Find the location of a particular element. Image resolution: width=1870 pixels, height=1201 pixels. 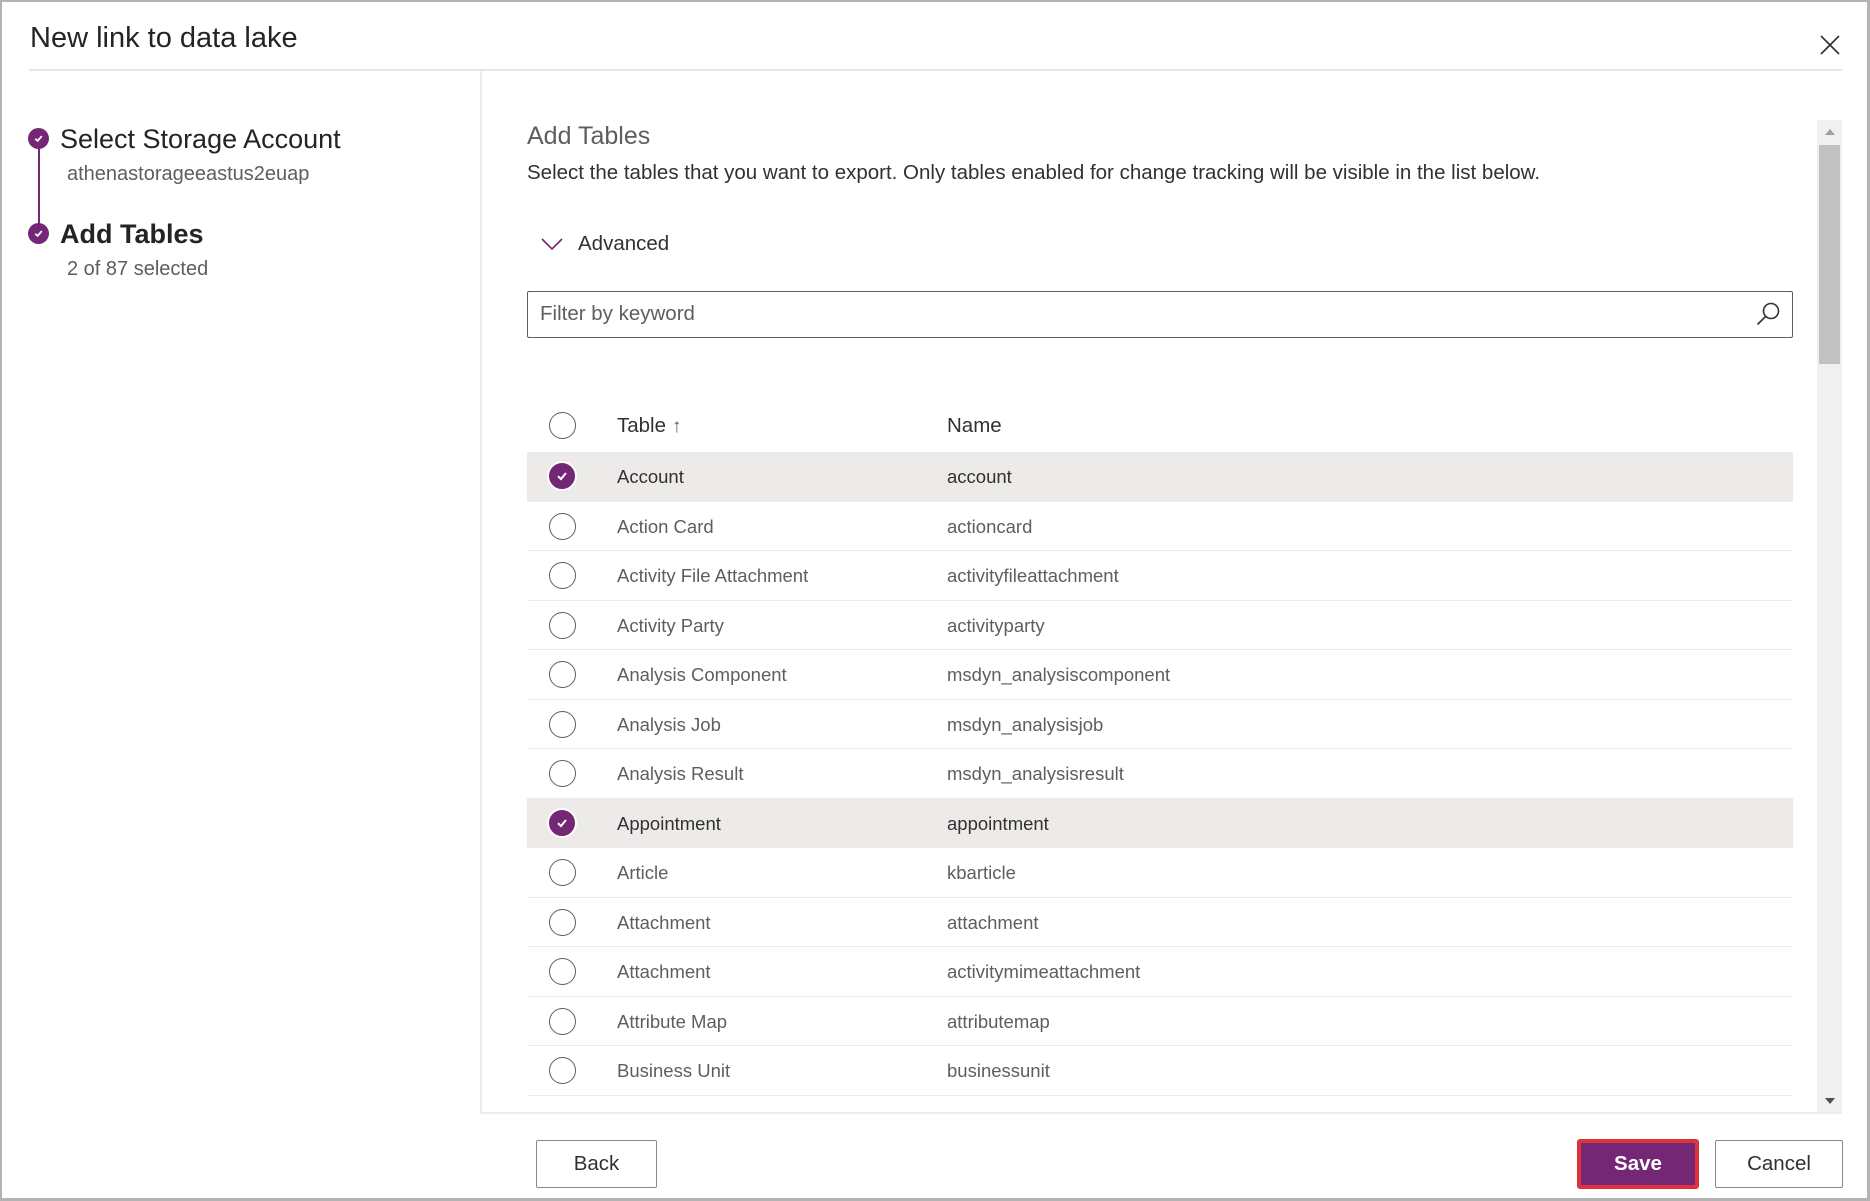

panel-bottom-divider is located at coordinates (1161, 1113).